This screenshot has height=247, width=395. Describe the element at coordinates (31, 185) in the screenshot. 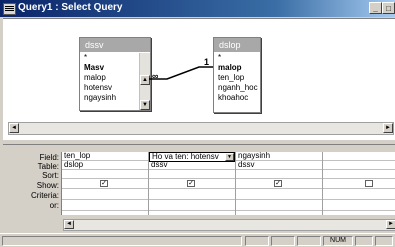

I see `row-labels: Field: Table: Sort: Show: Criteria: or:` at that location.